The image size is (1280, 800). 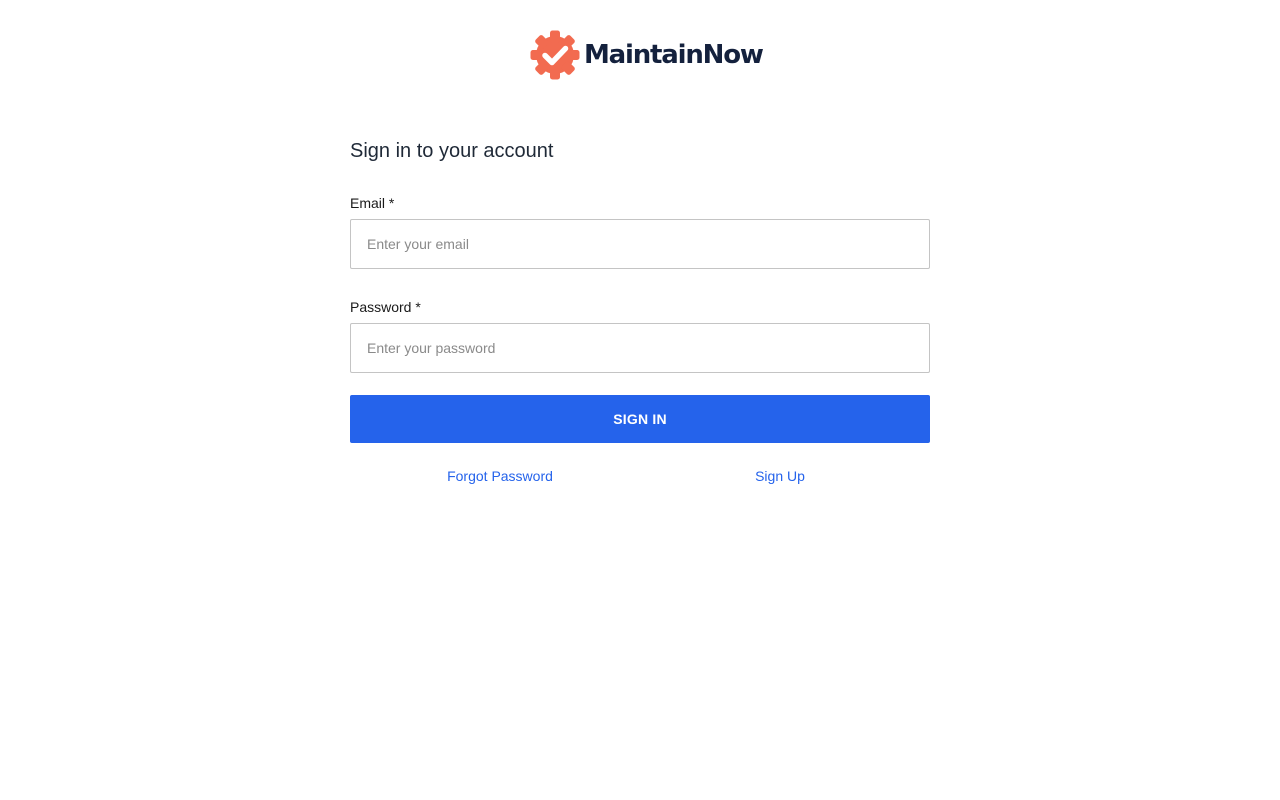 I want to click on page-title: Sign in to your account, so click(x=452, y=151).